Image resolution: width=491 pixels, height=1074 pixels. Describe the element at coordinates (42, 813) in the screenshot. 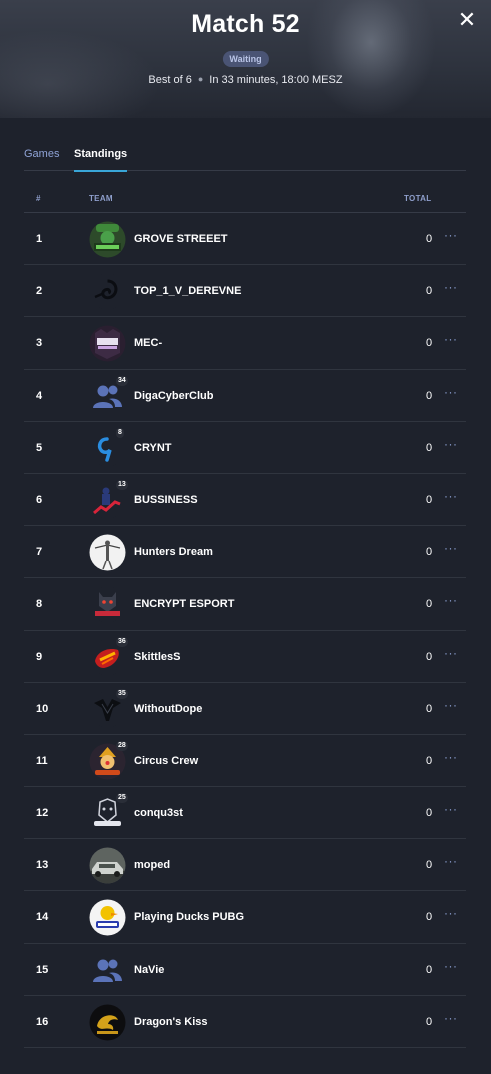

I see `row-rank: 12` at that location.